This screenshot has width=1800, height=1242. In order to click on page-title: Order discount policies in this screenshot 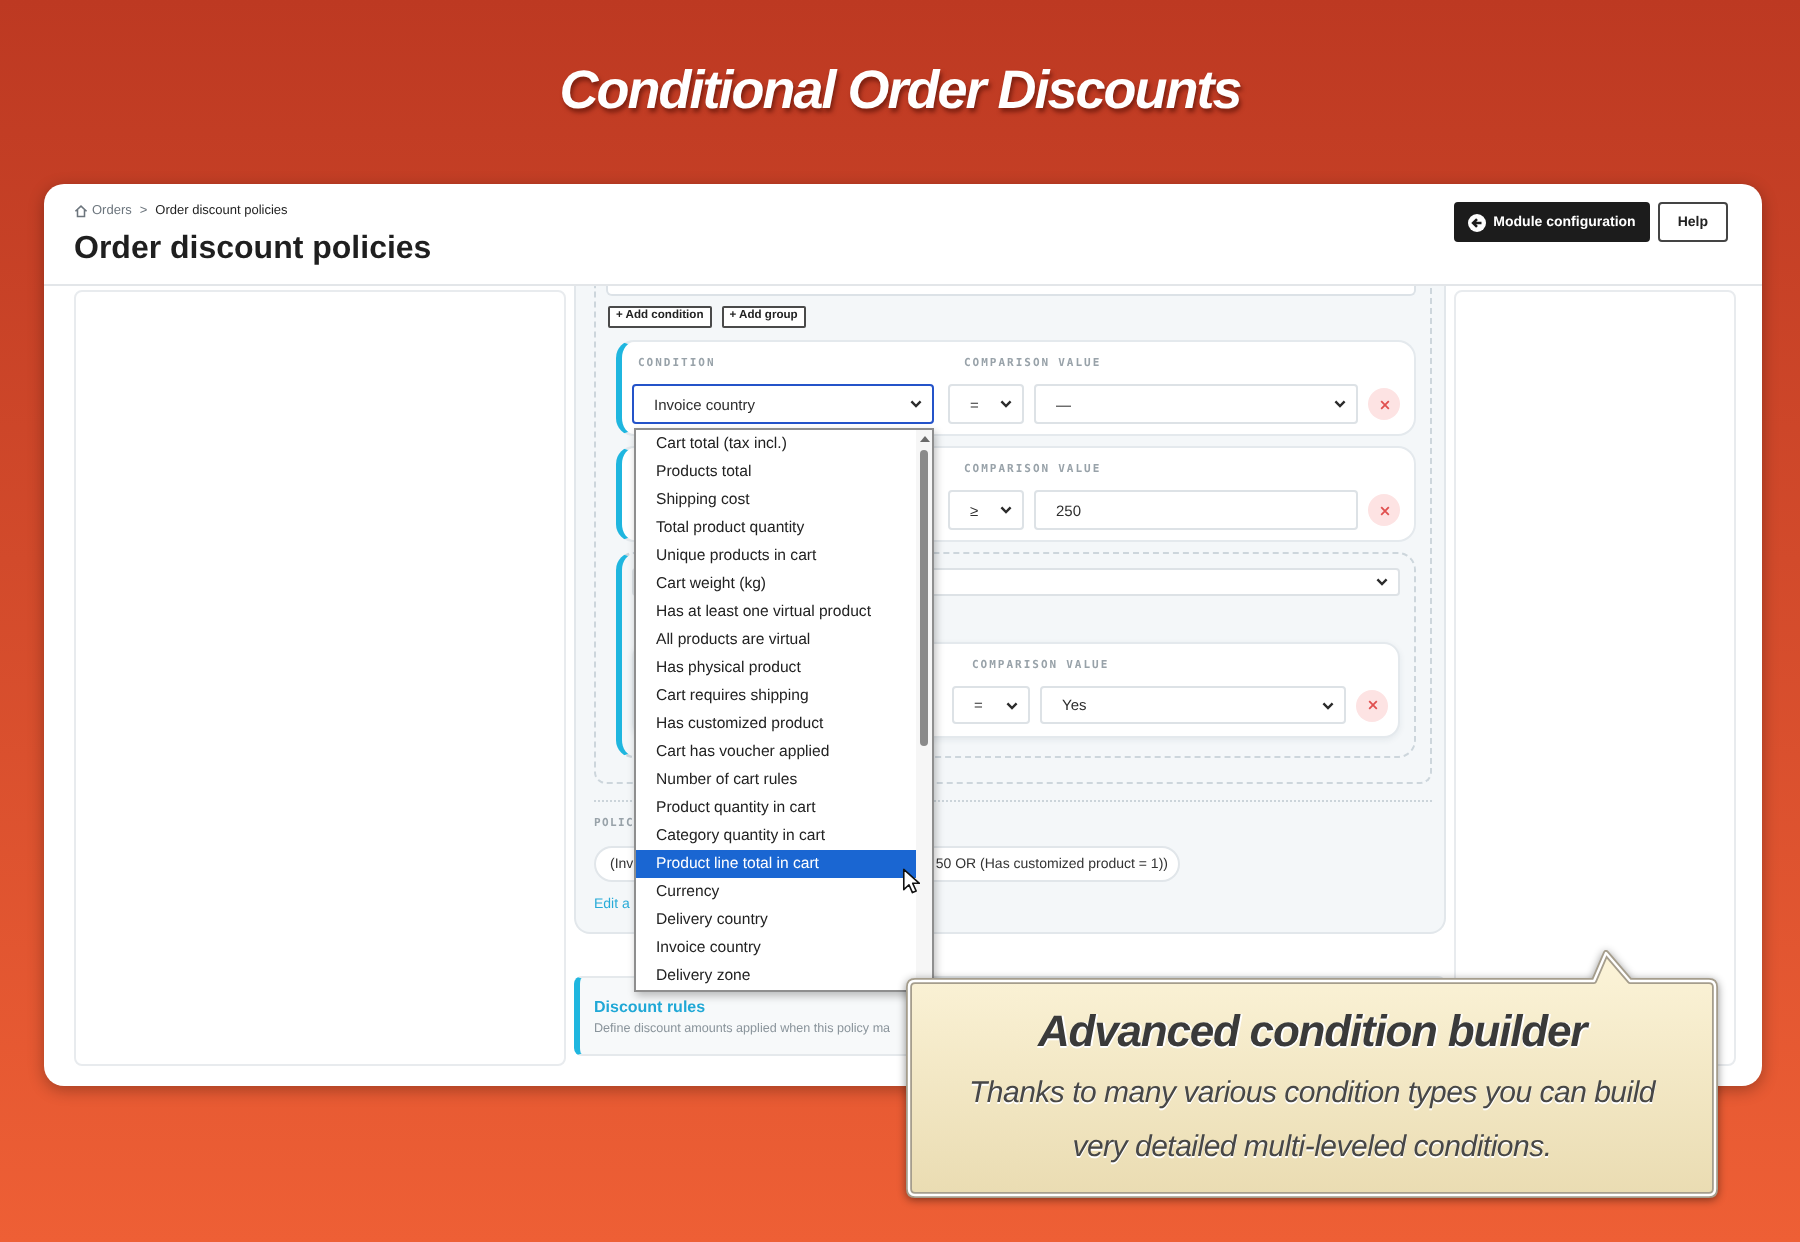, I will do `click(253, 250)`.